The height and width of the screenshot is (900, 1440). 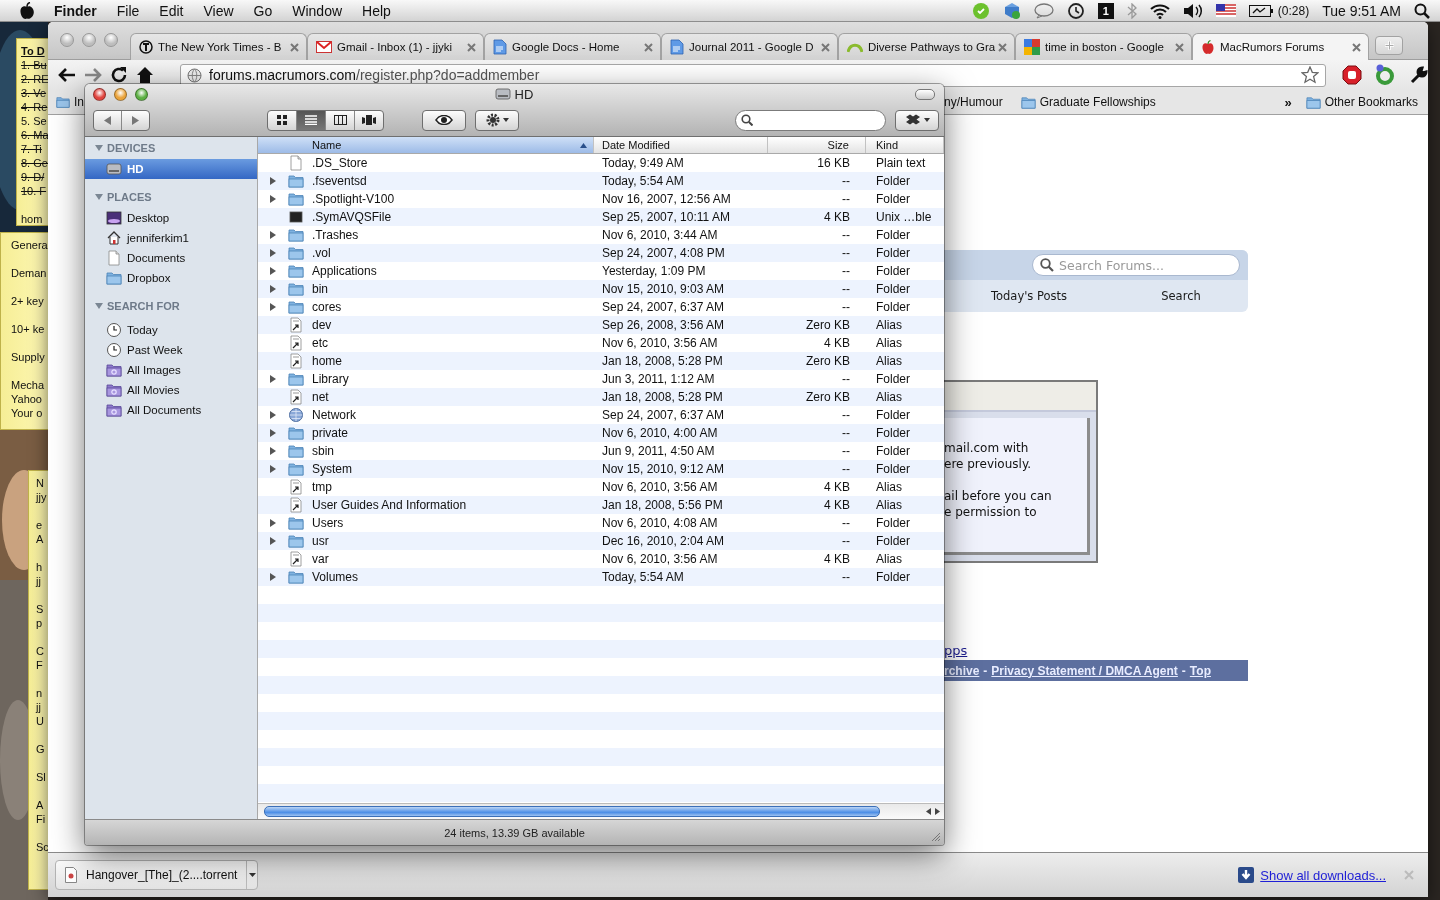 What do you see at coordinates (128, 10) in the screenshot?
I see `menu-item: File` at bounding box center [128, 10].